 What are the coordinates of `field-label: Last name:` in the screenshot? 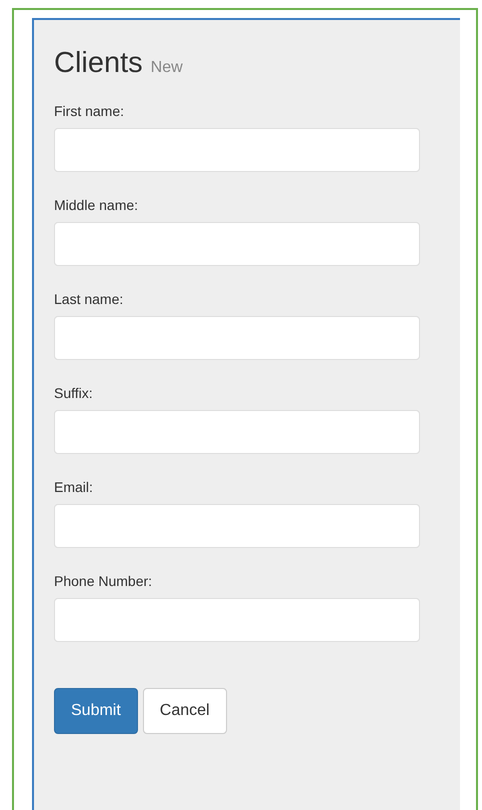 It's located at (89, 299).